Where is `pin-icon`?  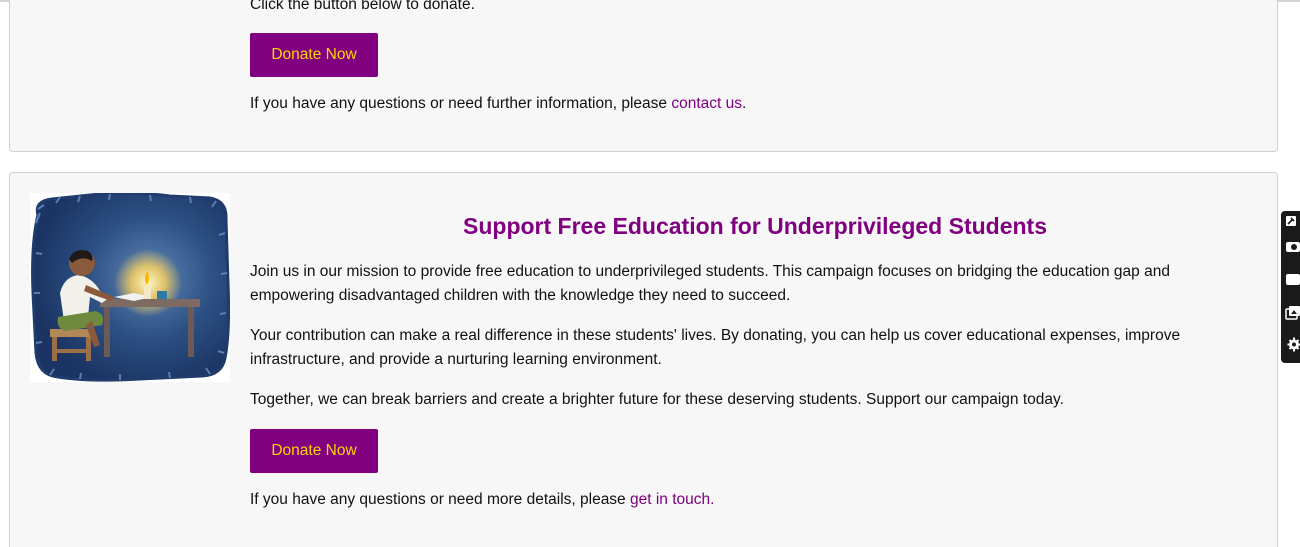
pin-icon is located at coordinates (1292, 221).